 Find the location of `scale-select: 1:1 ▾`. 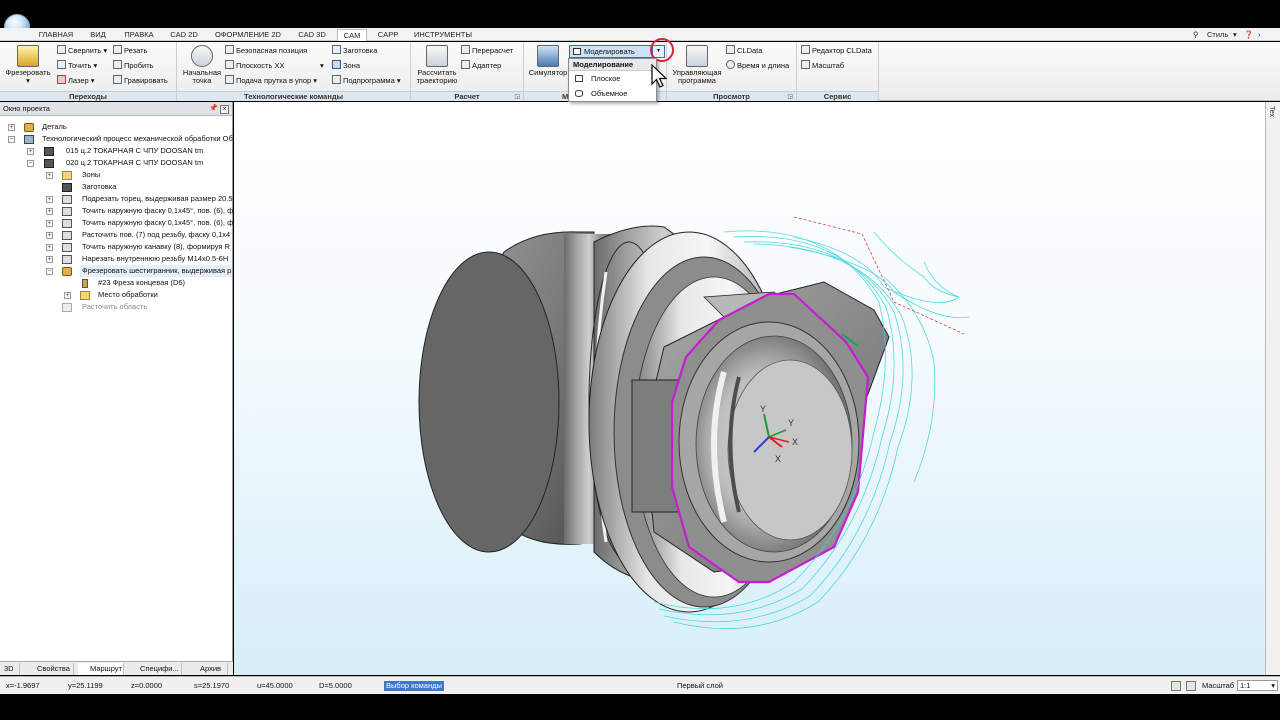

scale-select: 1:1 ▾ is located at coordinates (1257, 685).